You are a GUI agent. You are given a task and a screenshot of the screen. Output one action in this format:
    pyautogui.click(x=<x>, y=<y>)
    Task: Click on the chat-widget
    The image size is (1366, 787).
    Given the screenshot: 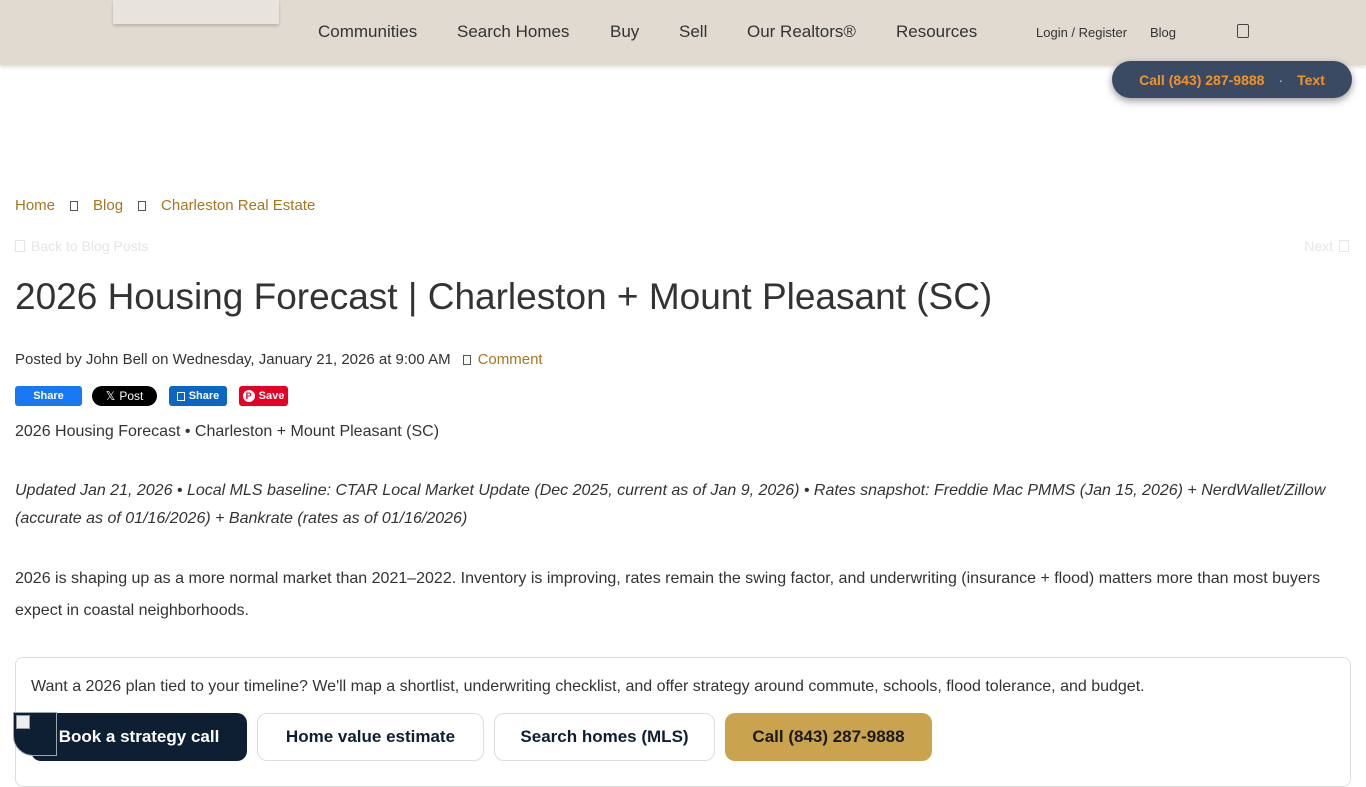 What is the action you would take?
    pyautogui.click(x=35, y=734)
    